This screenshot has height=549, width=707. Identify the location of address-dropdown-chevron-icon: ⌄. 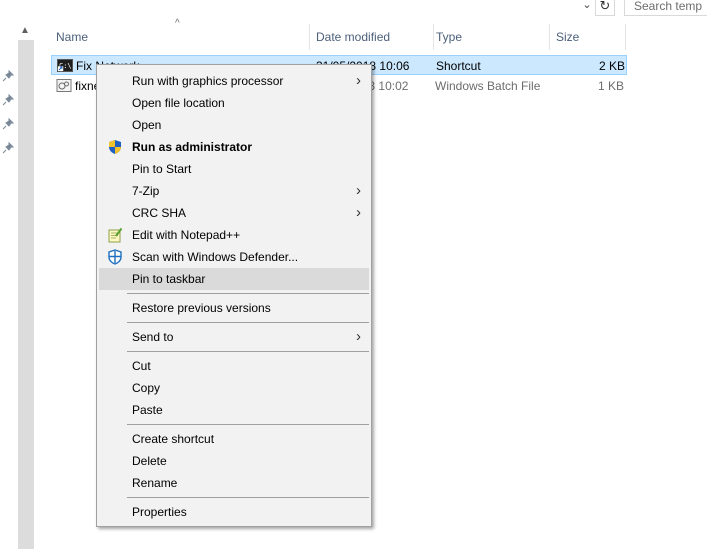
(587, 6).